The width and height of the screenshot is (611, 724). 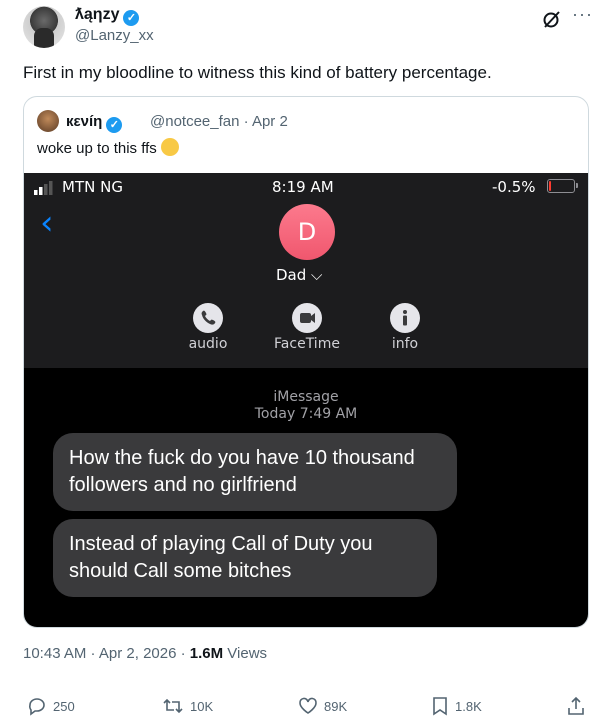 I want to click on message-timestamp: iMessage Today 7:49 AM, so click(x=306, y=406).